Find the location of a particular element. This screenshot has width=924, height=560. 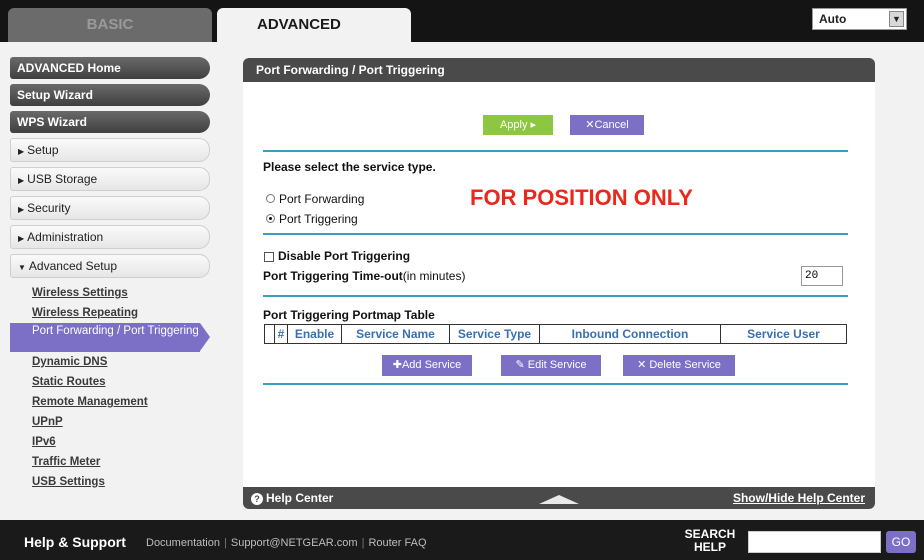

service-type-prompt: Please select the service type. is located at coordinates (349, 167).